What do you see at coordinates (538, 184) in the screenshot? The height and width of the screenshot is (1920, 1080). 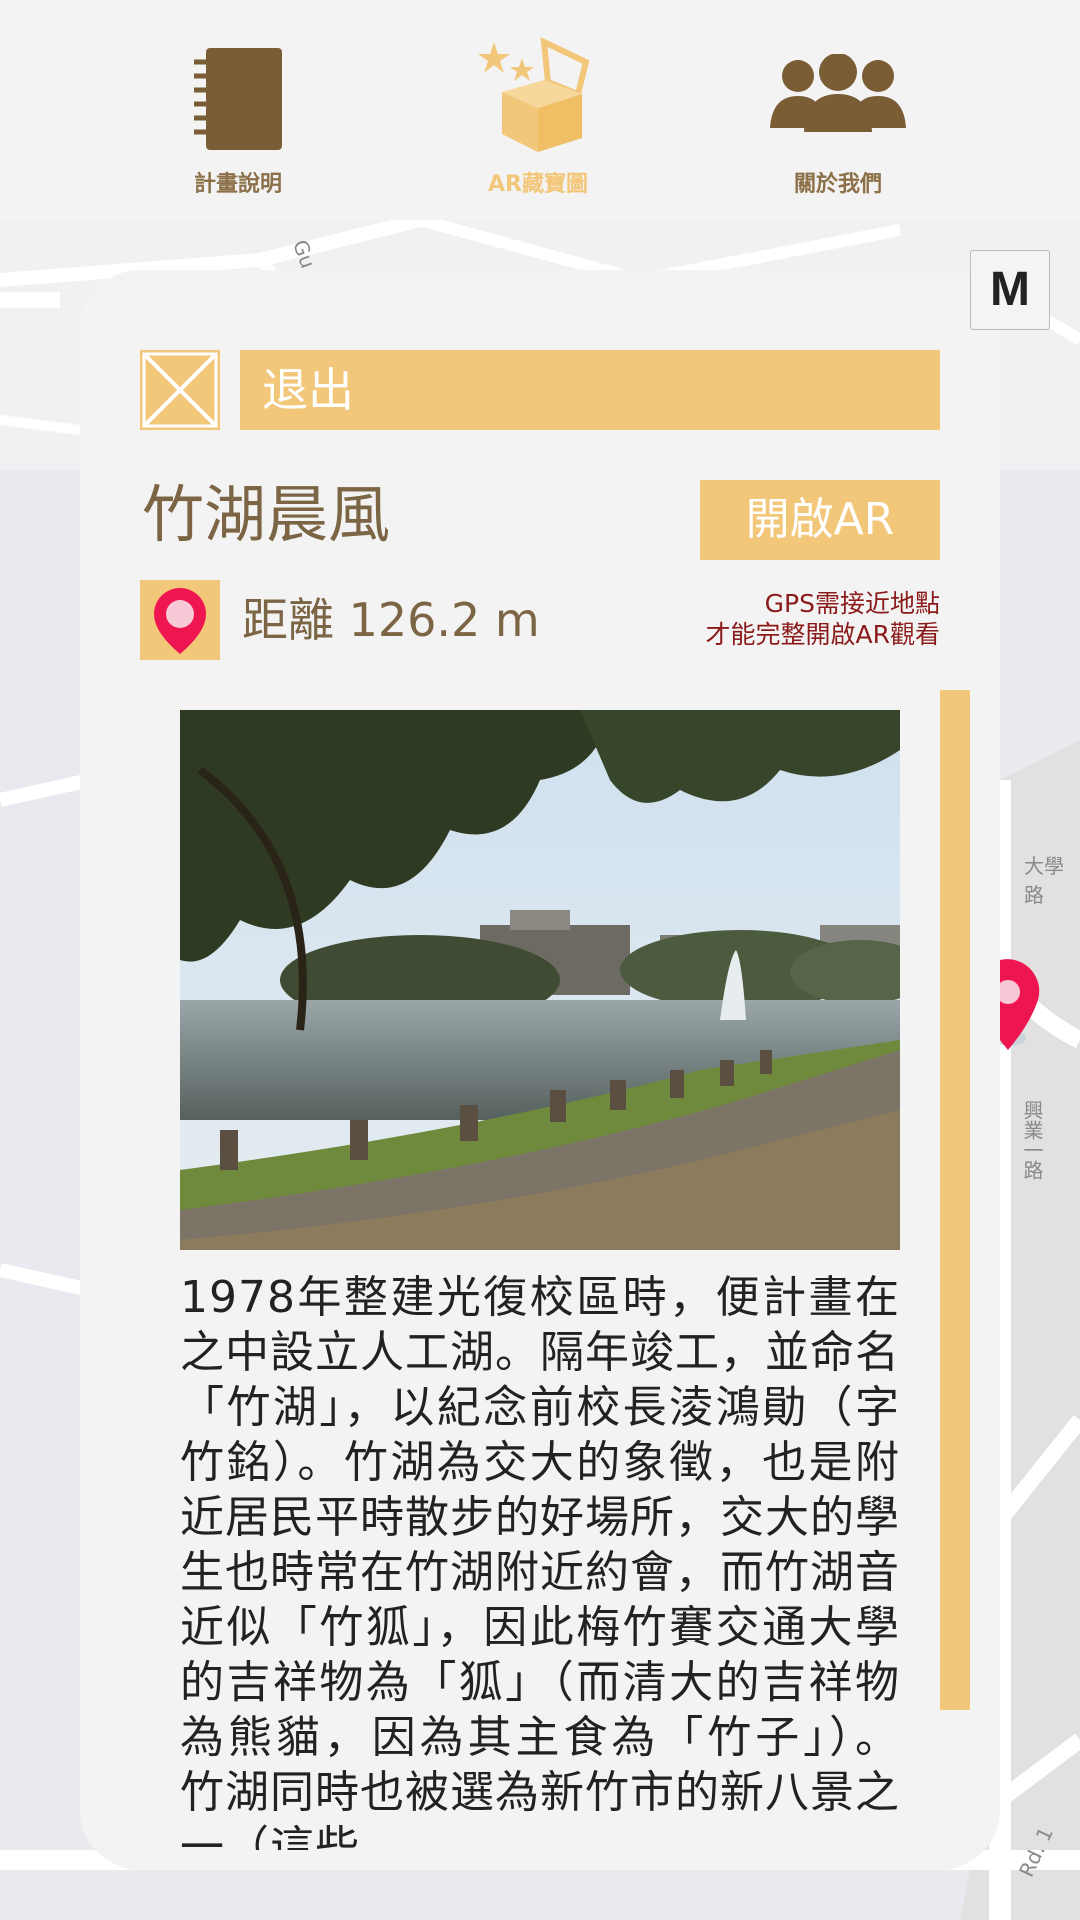 I see `nav-label: AR藏寶圖` at bounding box center [538, 184].